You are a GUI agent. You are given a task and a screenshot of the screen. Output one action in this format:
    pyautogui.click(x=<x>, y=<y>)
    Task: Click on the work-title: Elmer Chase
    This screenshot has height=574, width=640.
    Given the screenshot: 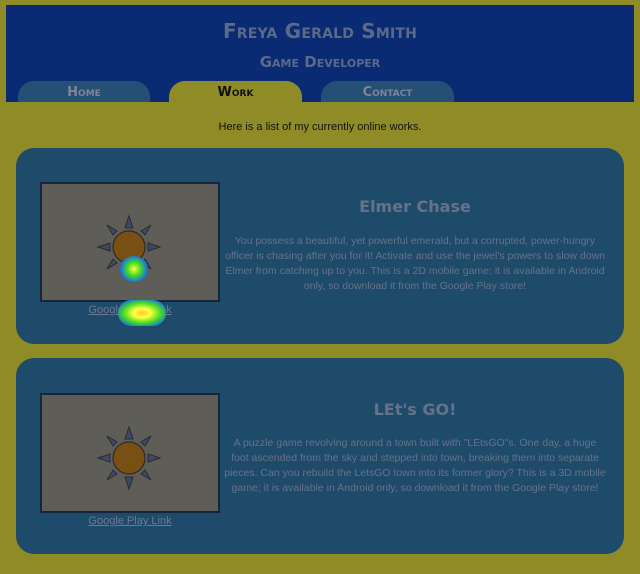 What is the action you would take?
    pyautogui.click(x=415, y=206)
    